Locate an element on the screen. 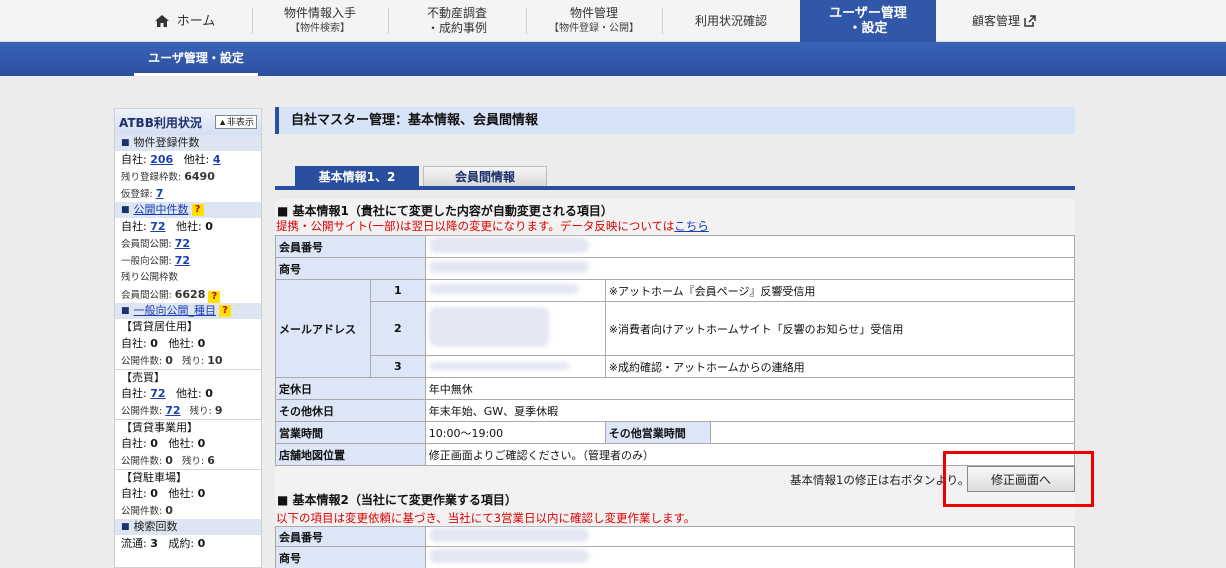 This screenshot has height=568, width=1226. nav-home: ホーム is located at coordinates (185, 21).